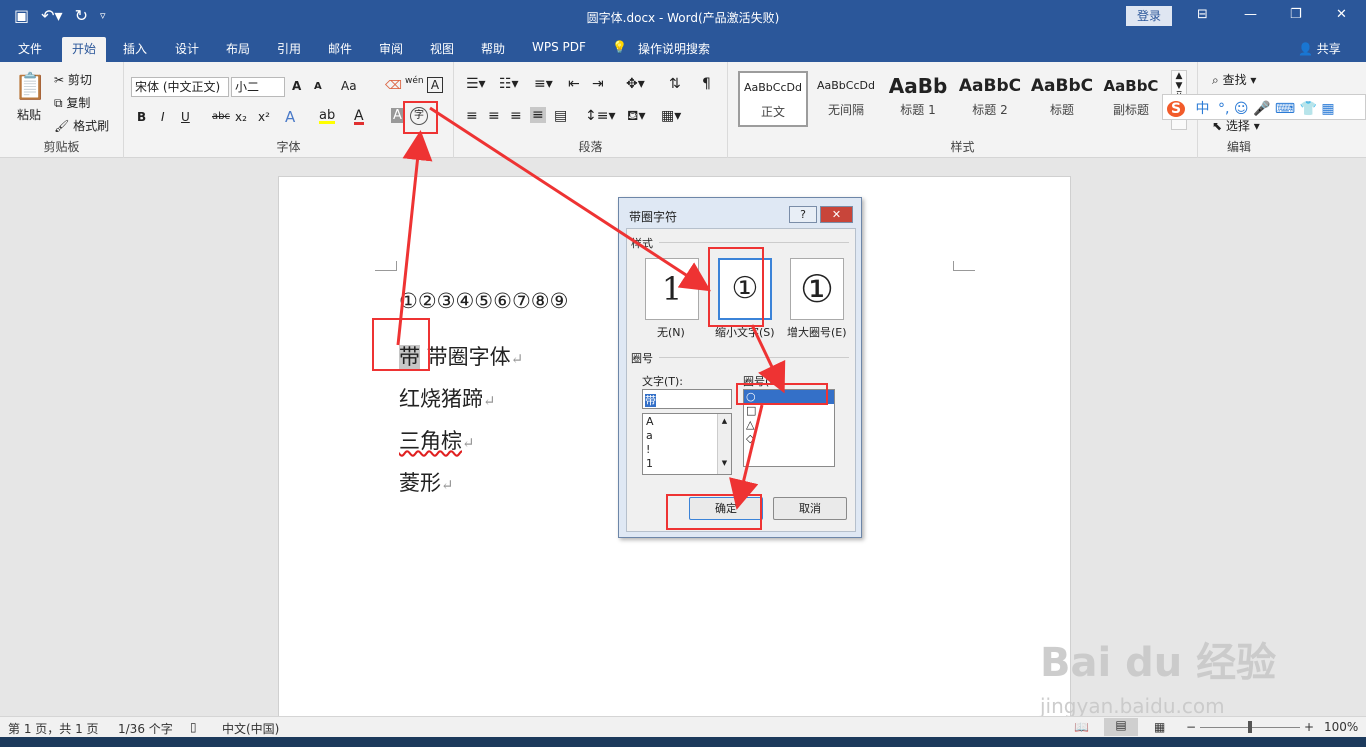 The width and height of the screenshot is (1366, 747). I want to click on word-count: 1/36 个字, so click(145, 728).